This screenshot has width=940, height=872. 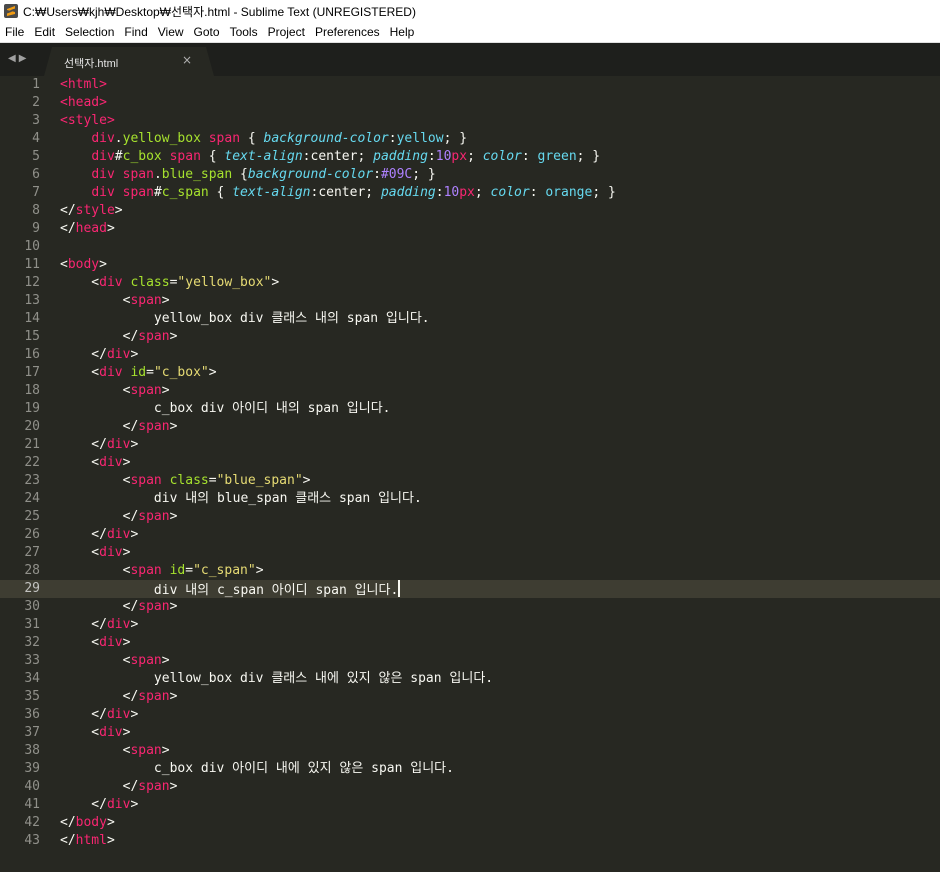 I want to click on menu-tools: Tools, so click(x=244, y=32).